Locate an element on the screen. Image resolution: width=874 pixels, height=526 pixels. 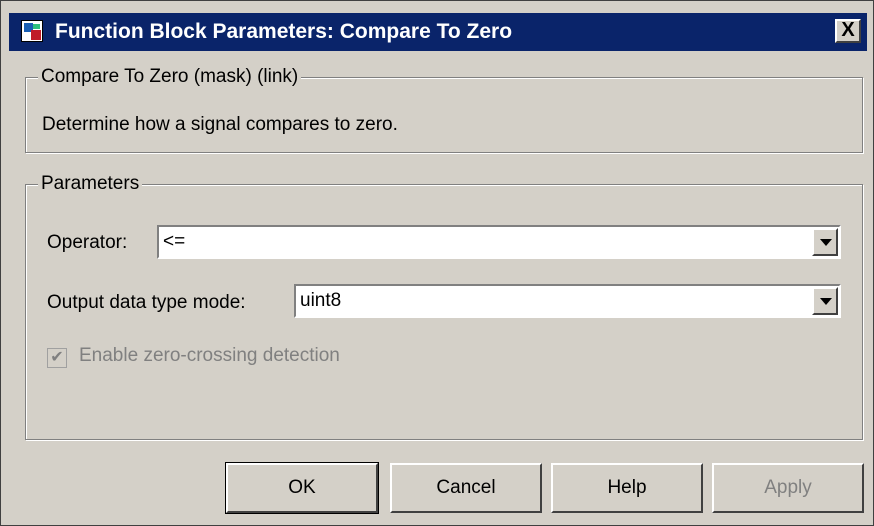
operator-label: Operator: is located at coordinates (87, 242).